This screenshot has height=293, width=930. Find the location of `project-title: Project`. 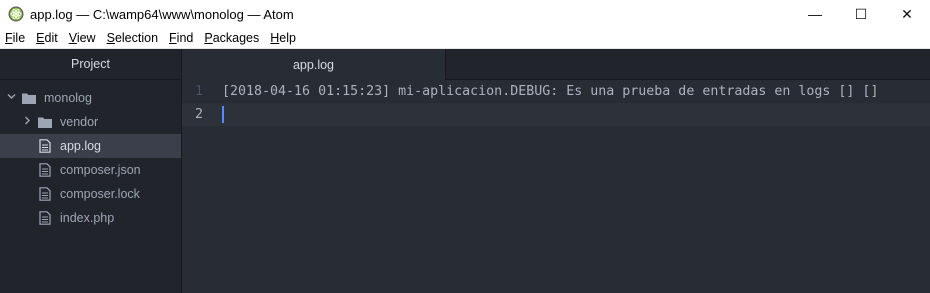

project-title: Project is located at coordinates (90, 64).